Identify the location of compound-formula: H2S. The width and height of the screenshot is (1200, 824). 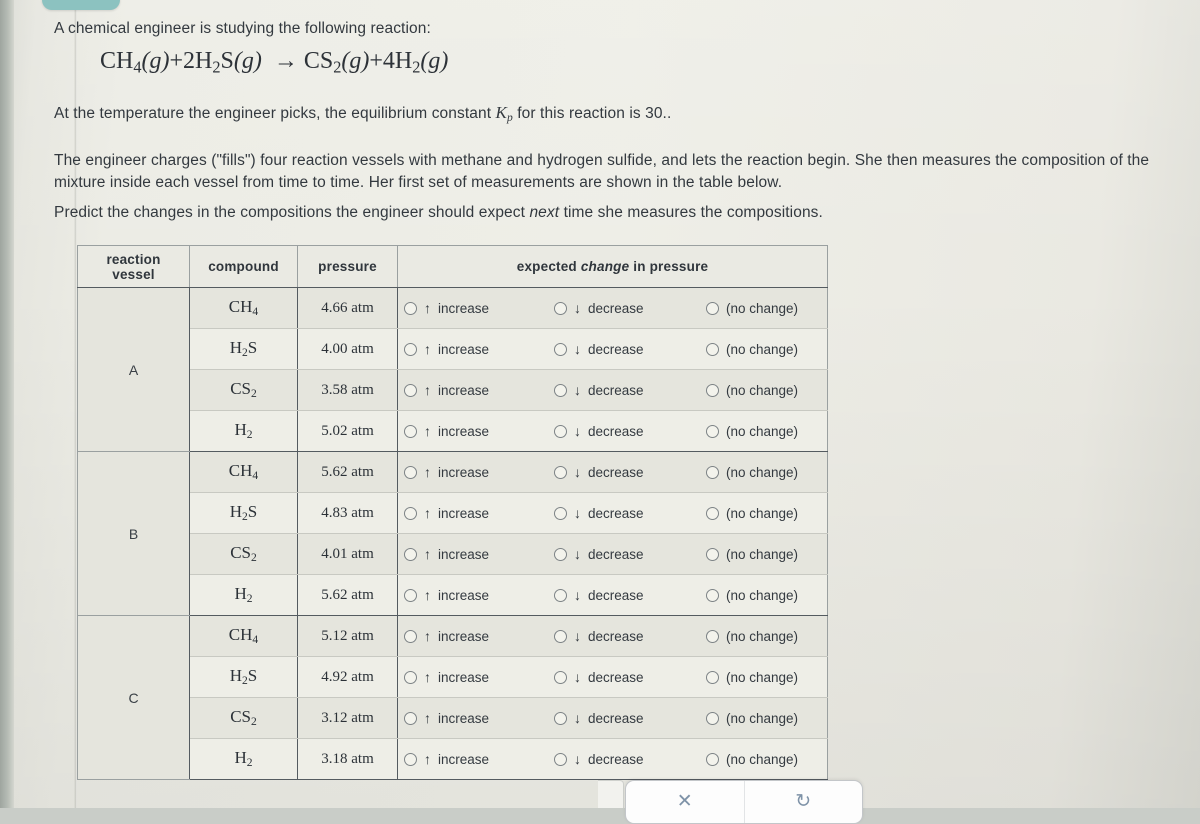
(243, 513).